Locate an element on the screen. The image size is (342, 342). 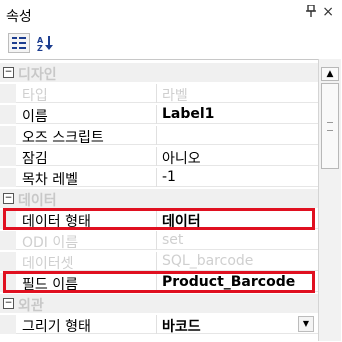
property-name: 잠김 is located at coordinates (35, 159).